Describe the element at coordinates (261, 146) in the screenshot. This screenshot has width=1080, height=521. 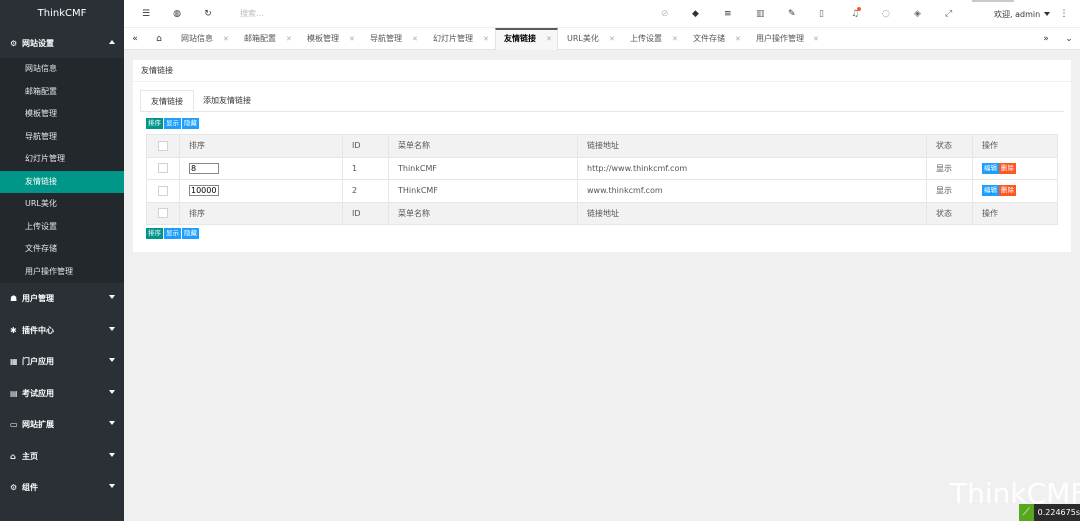
I see `header-order: 排序` at that location.